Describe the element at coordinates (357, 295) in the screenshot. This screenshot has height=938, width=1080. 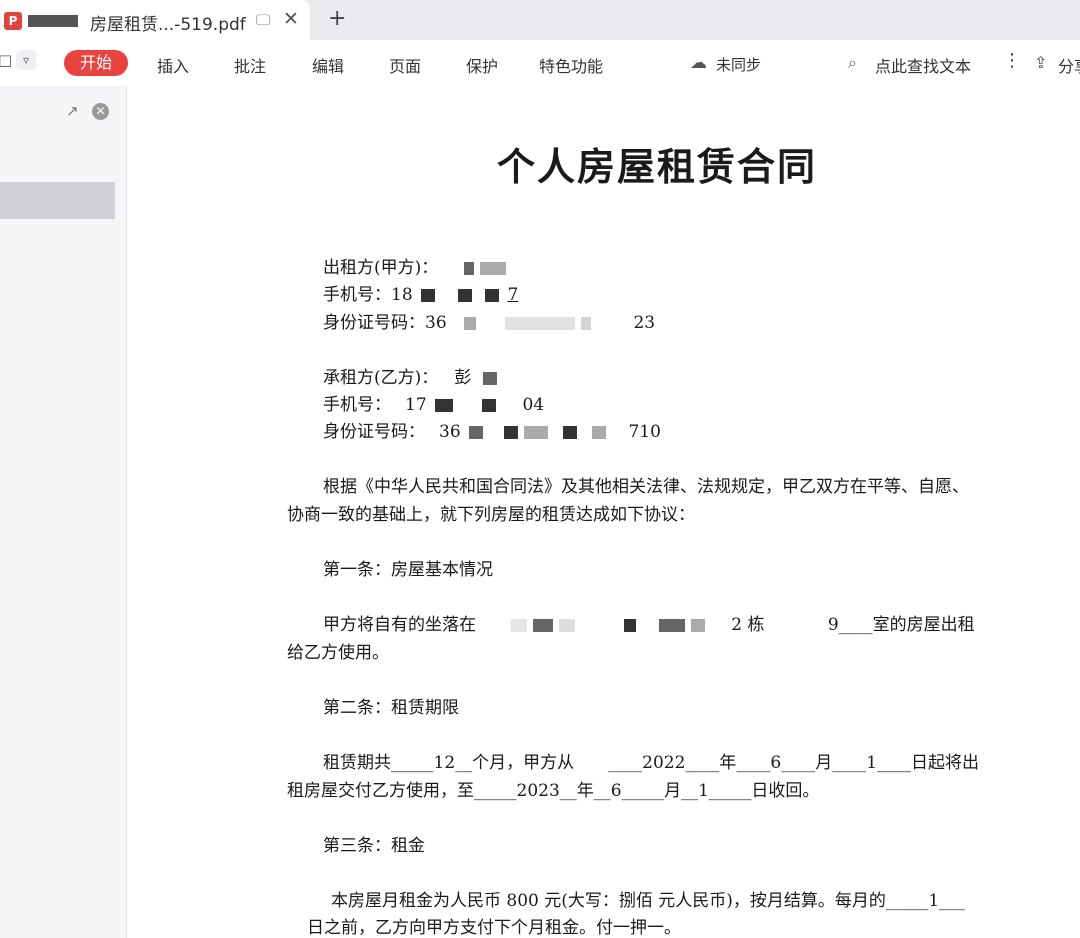
I see `lessor-phone-label: 手机号：` at that location.